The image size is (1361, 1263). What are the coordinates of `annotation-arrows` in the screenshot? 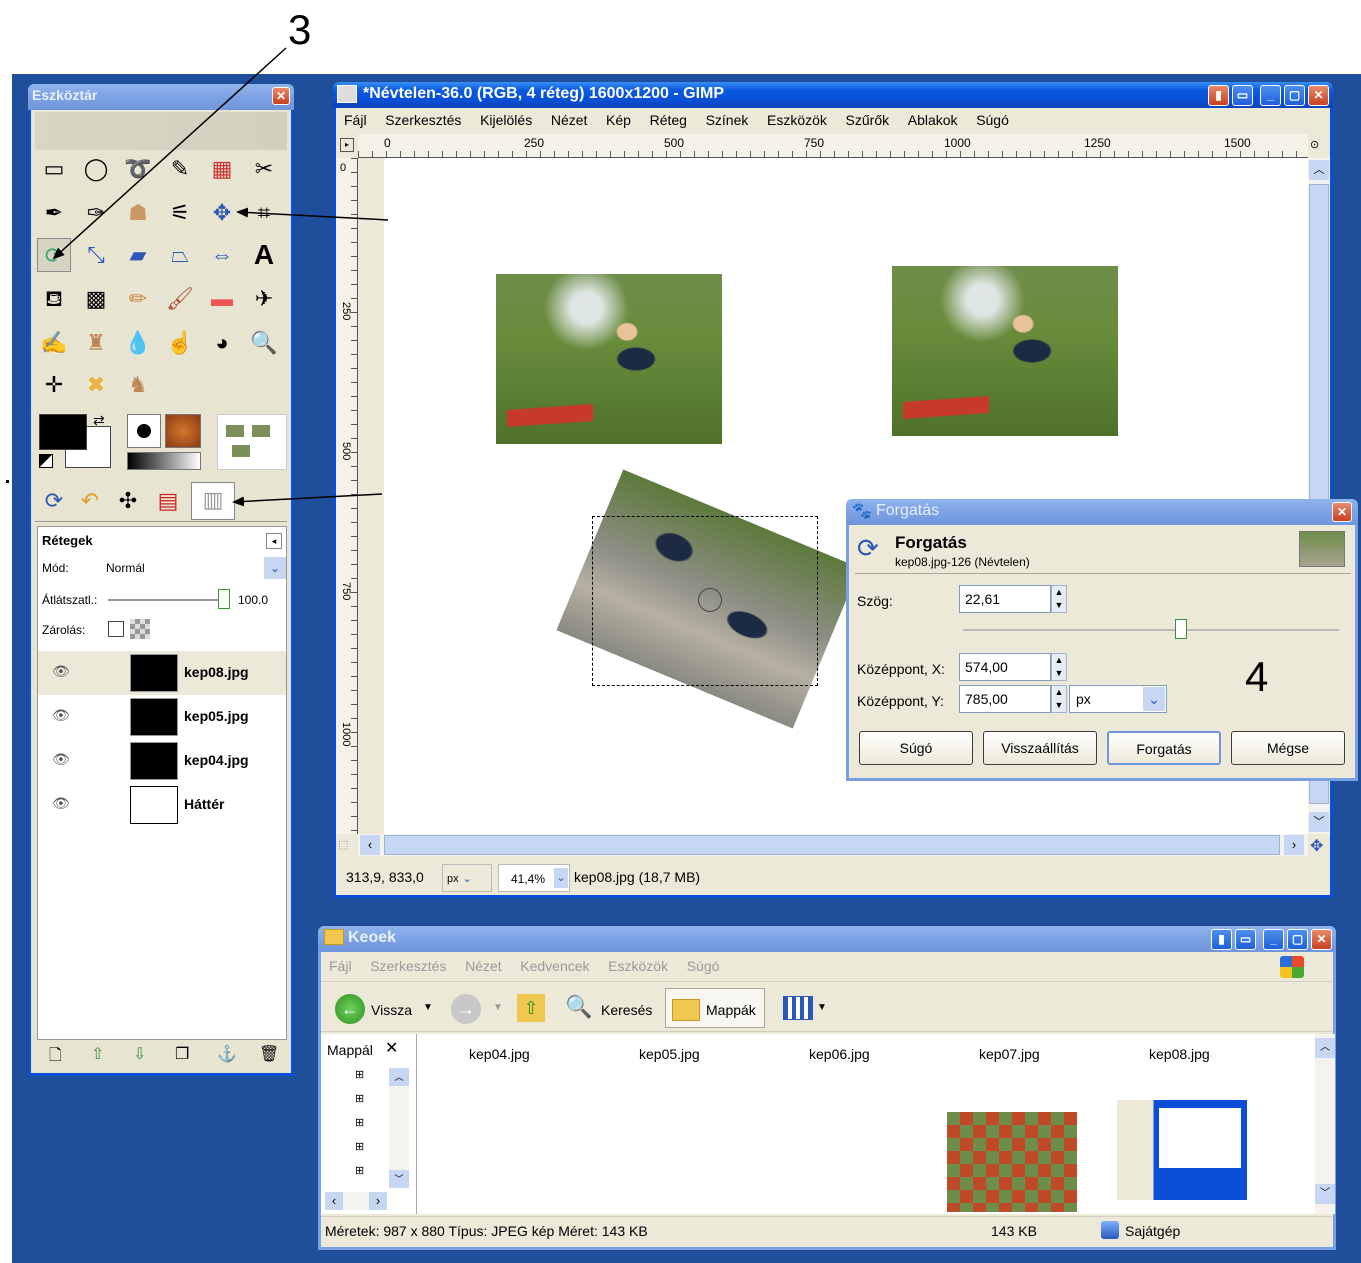 It's located at (220, 277).